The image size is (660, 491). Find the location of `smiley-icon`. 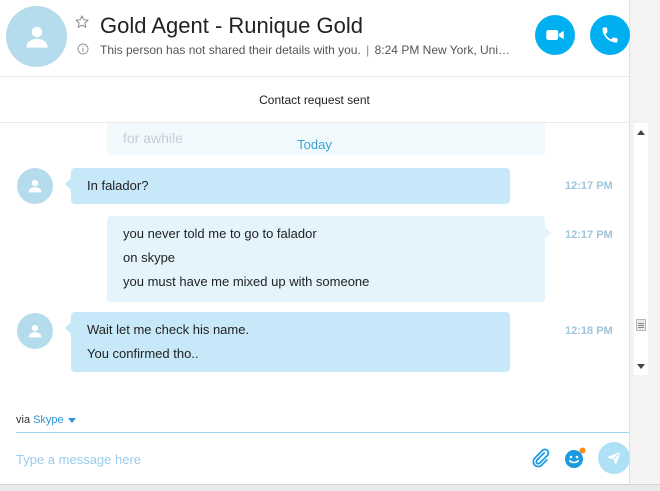

smiley-icon is located at coordinates (575, 457).